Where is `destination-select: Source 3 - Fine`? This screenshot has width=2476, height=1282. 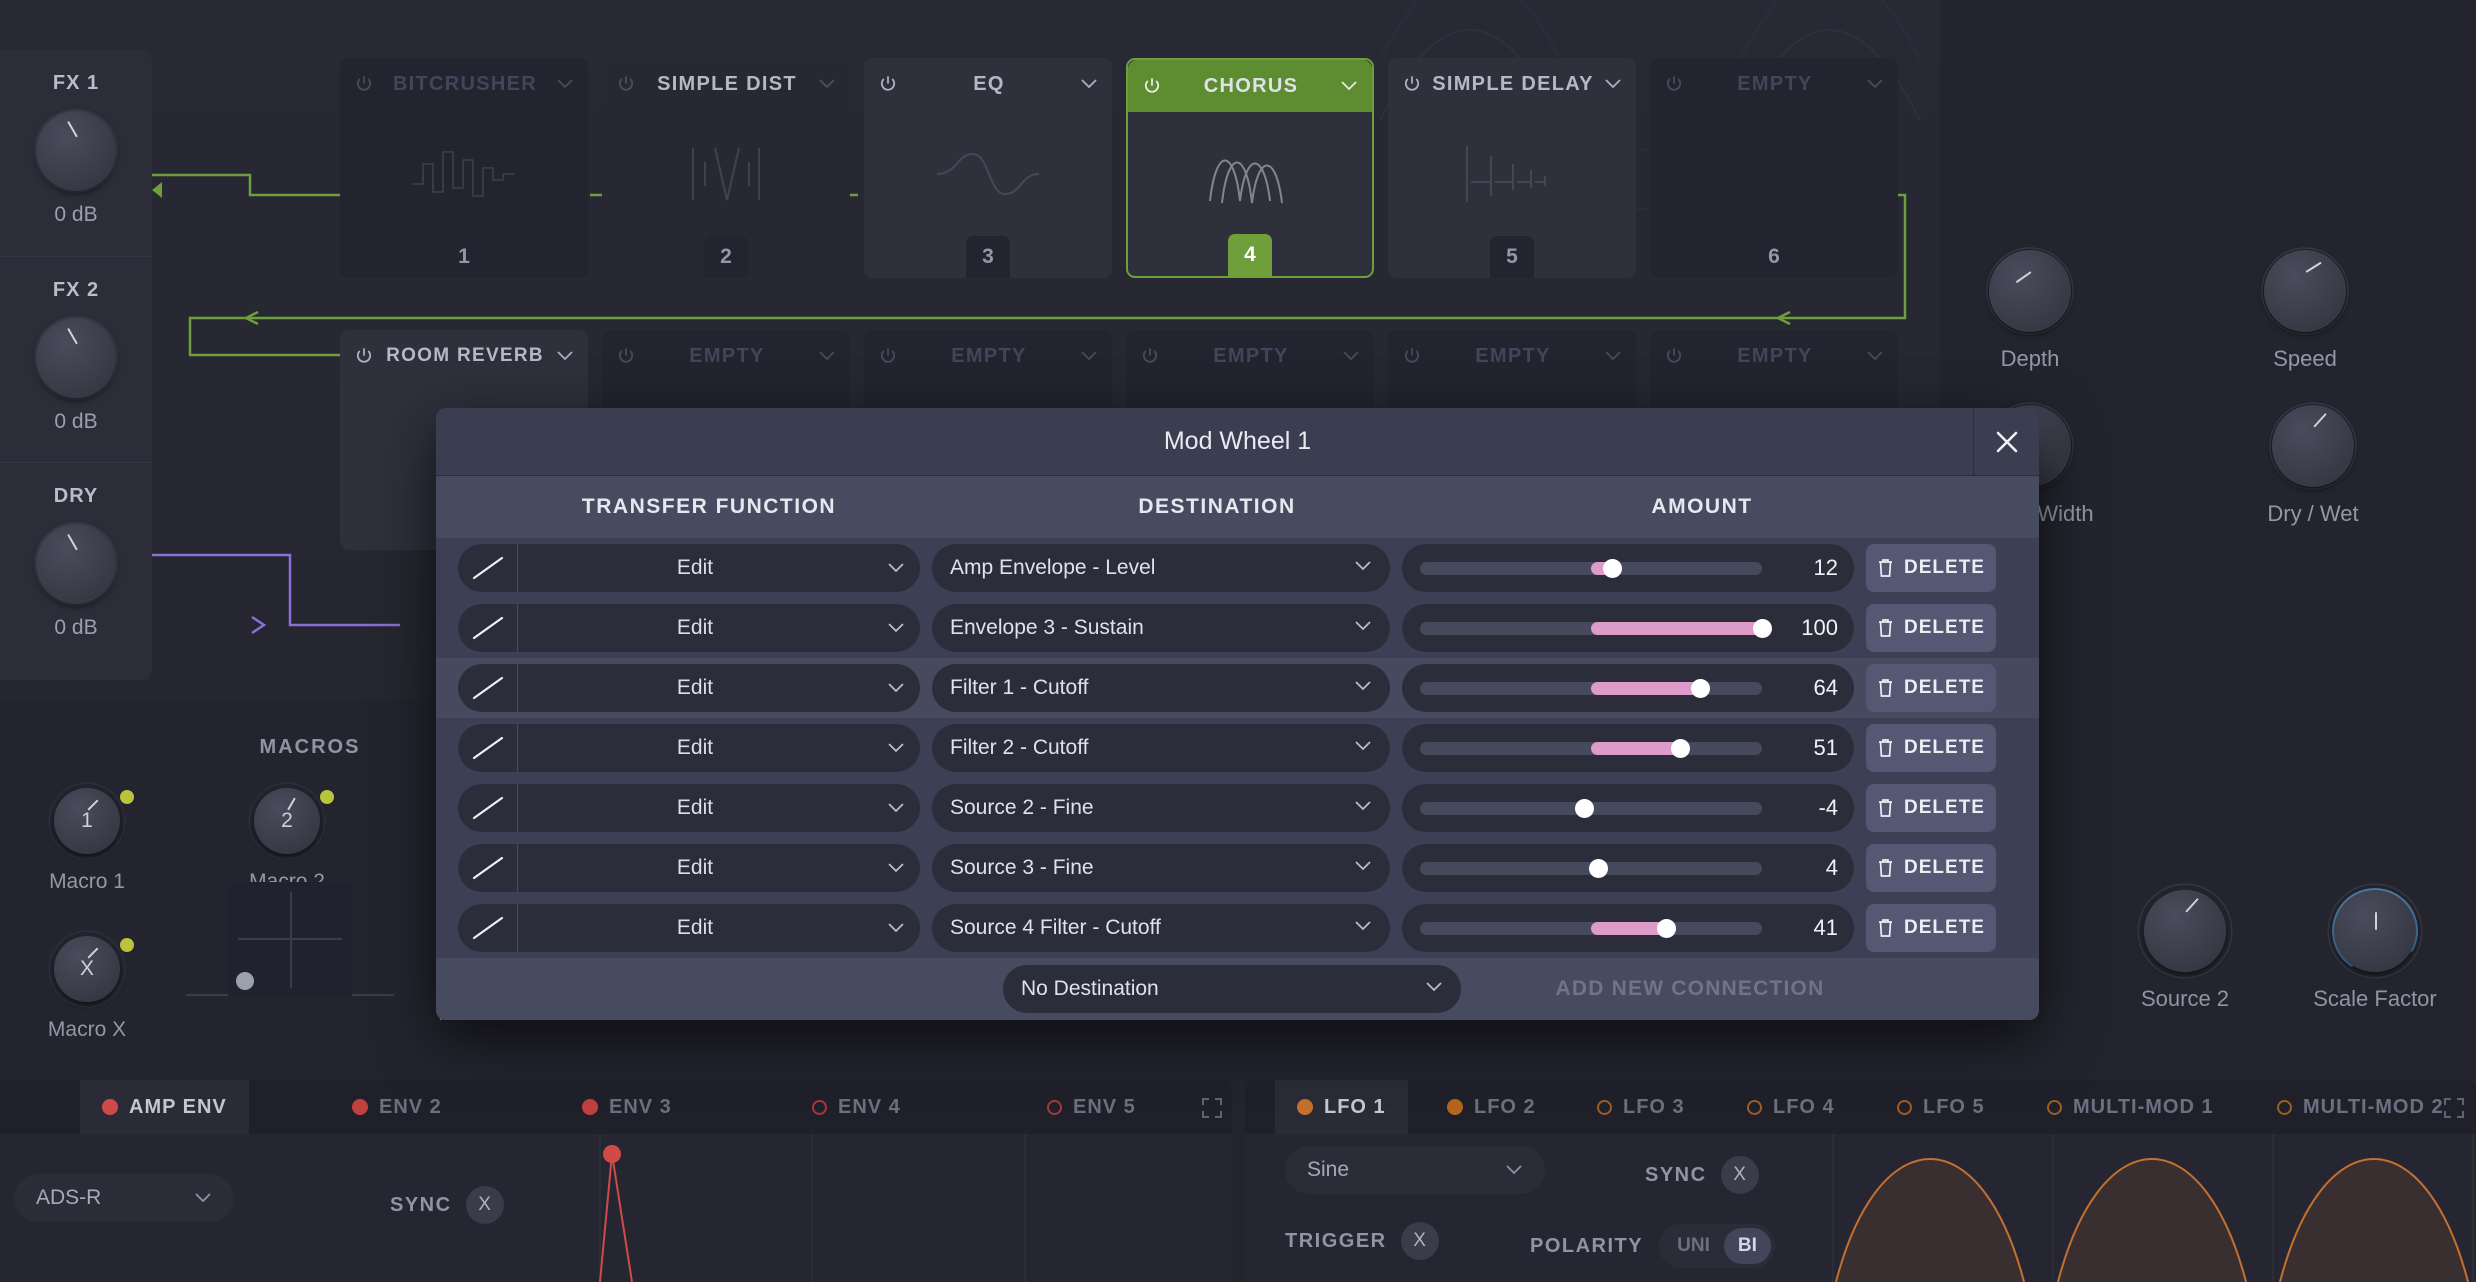
destination-select: Source 3 - Fine is located at coordinates (1161, 868).